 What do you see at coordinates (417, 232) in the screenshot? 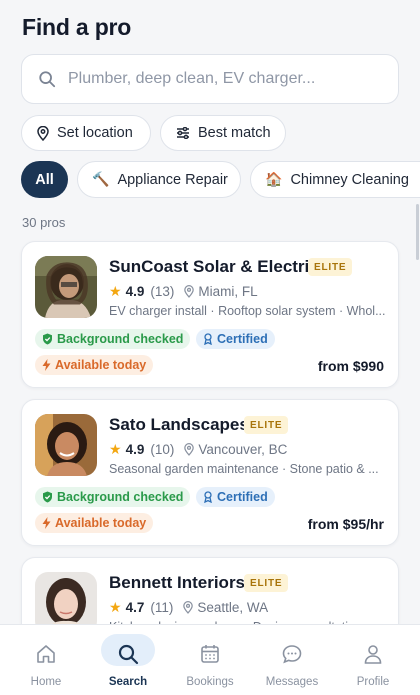
I see `scrollbar-thumb` at bounding box center [417, 232].